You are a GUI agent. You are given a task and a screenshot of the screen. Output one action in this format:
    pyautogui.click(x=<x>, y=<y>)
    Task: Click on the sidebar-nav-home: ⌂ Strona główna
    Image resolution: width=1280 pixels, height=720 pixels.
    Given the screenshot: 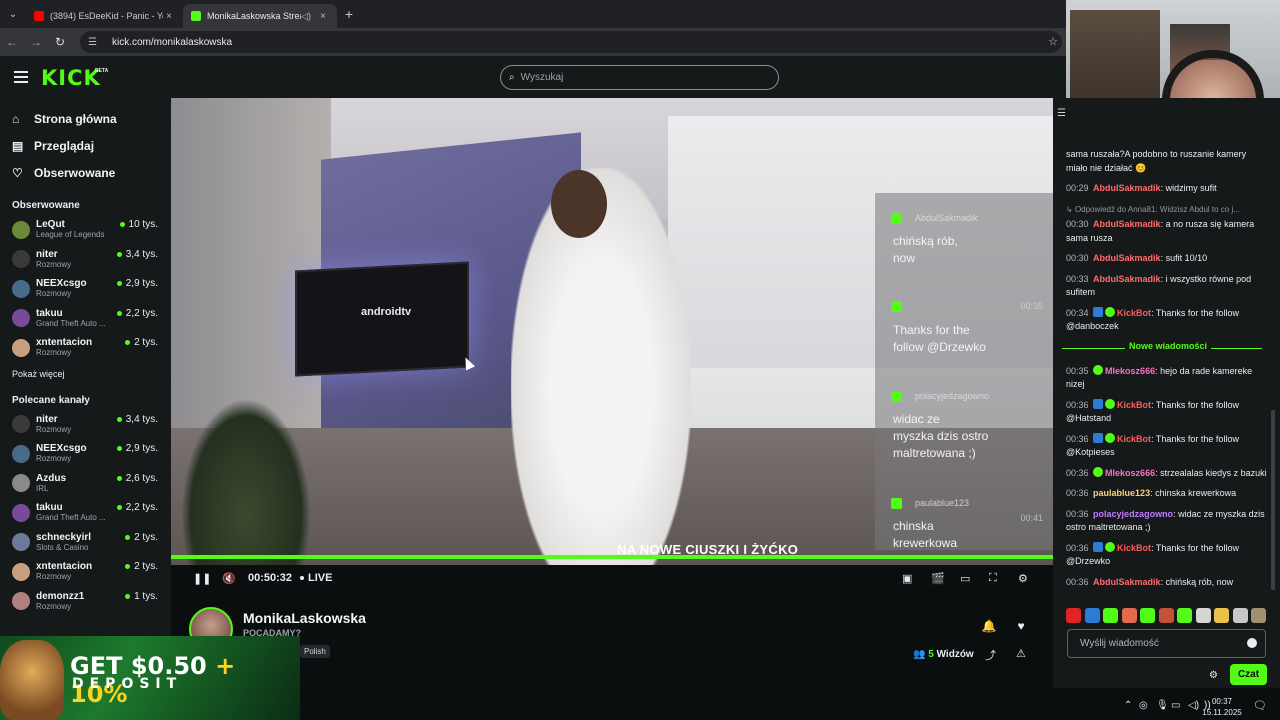 What is the action you would take?
    pyautogui.click(x=85, y=119)
    